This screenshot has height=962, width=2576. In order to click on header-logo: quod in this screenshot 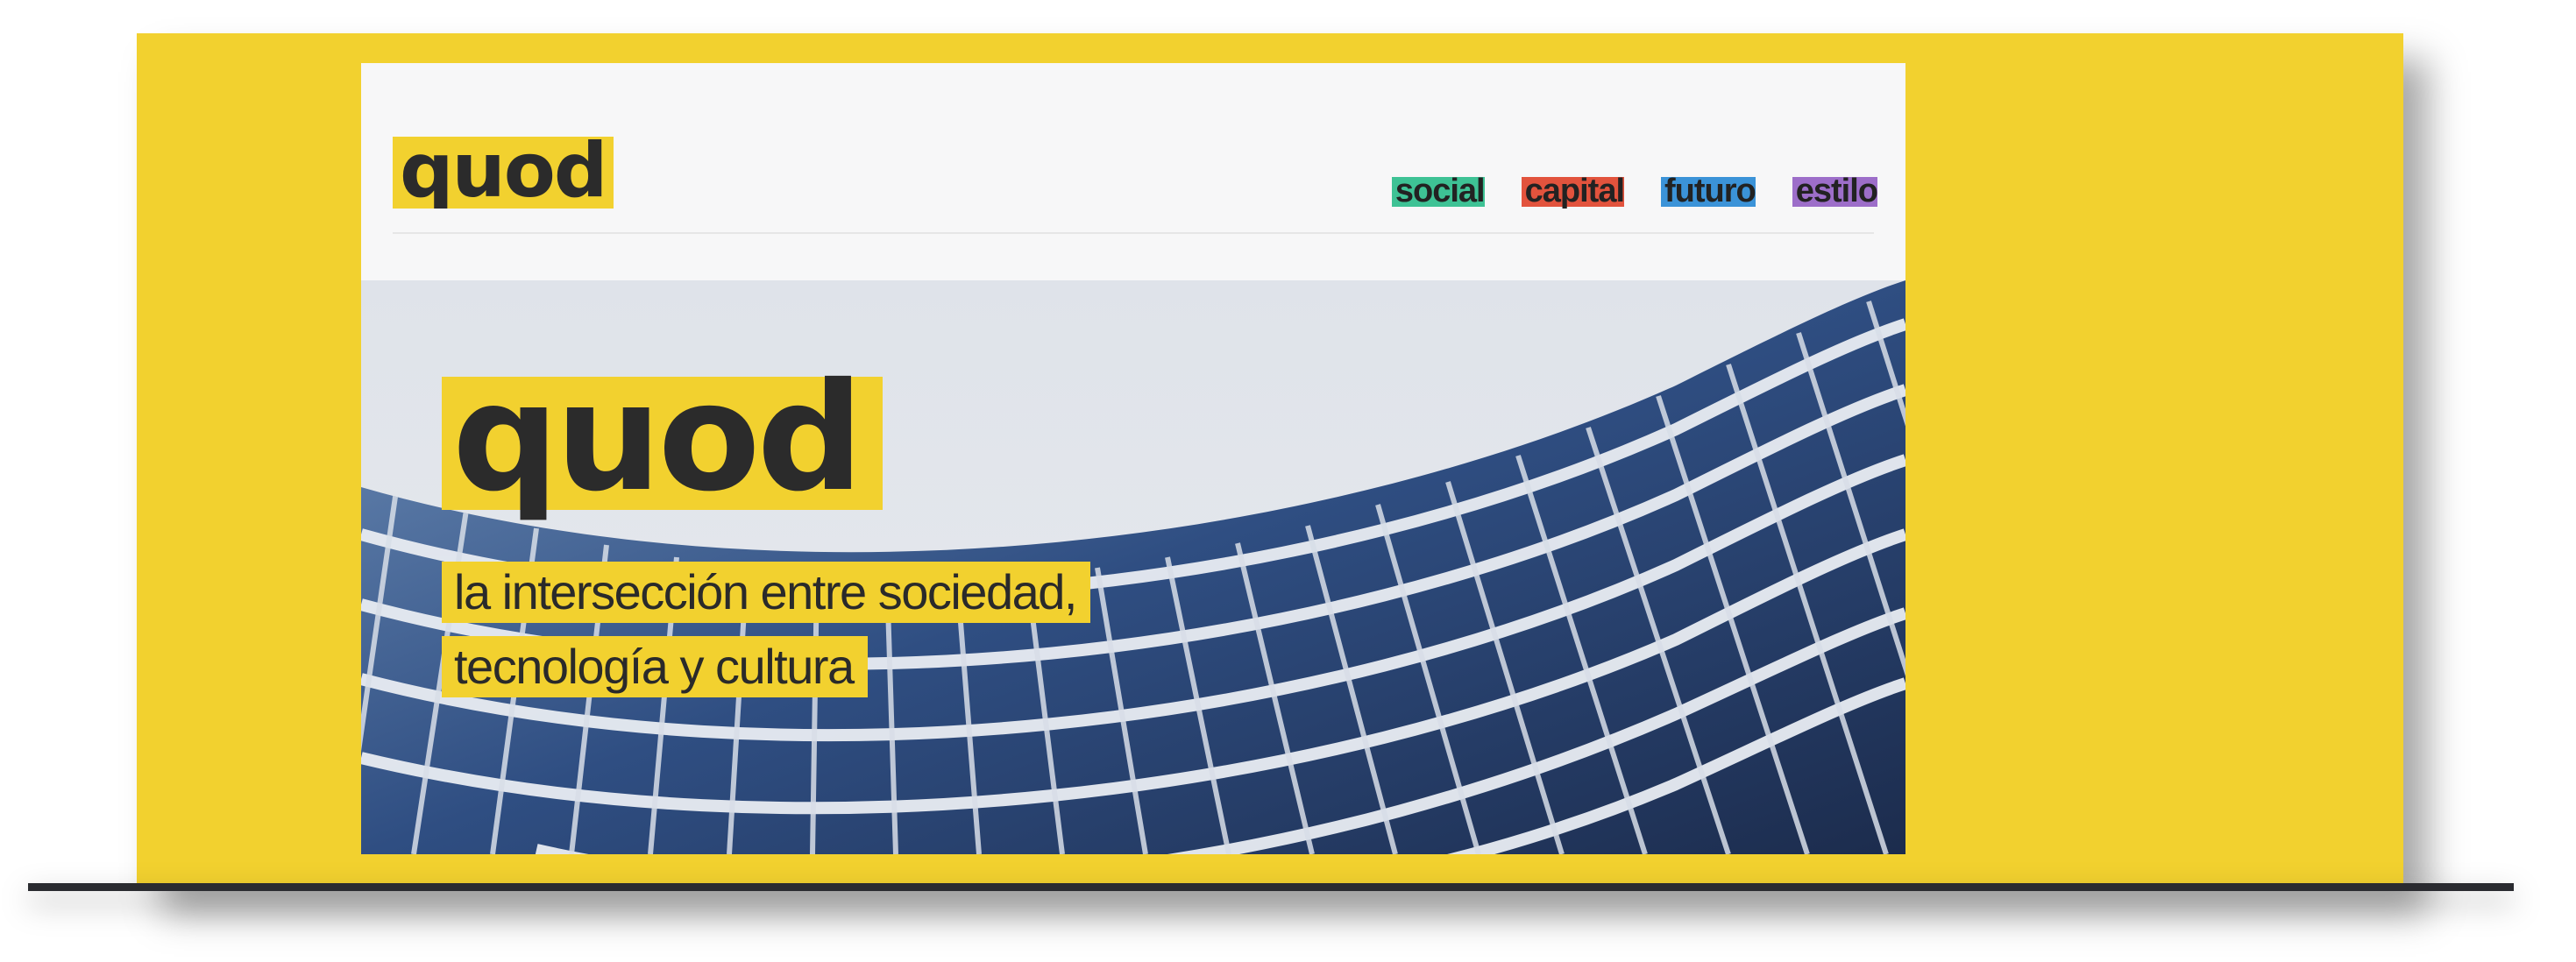, I will do `click(503, 170)`.